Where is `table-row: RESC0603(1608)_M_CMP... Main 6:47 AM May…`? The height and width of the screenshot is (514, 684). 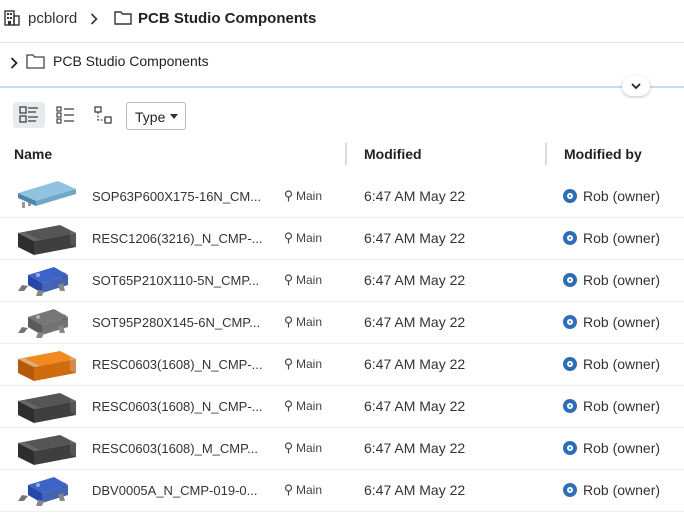 table-row: RESC0603(1608)_M_CMP... Main 6:47 AM May… is located at coordinates (342, 449).